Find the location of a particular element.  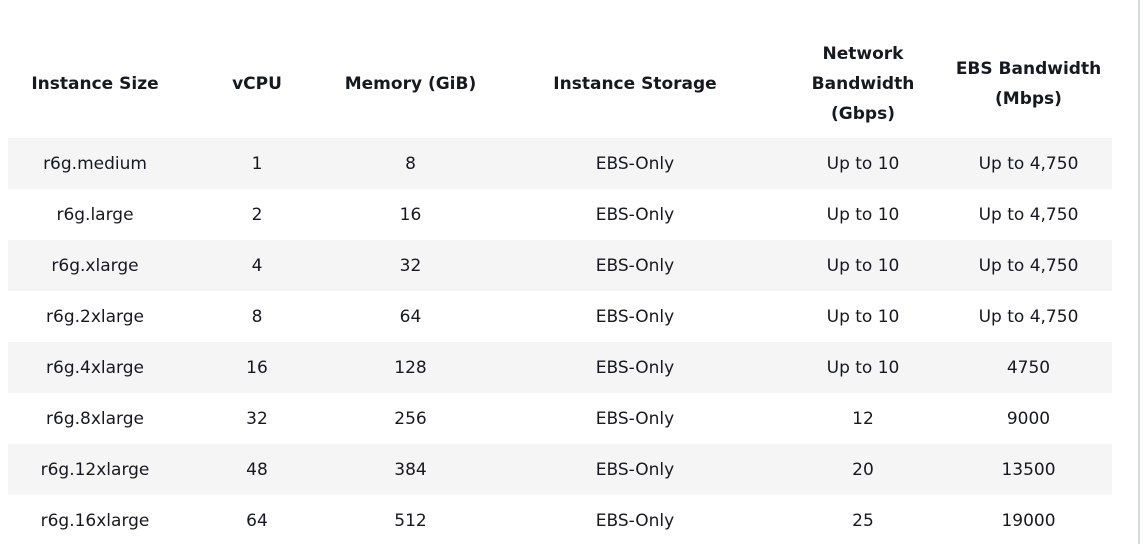

network-bandwidth-cell: 12 is located at coordinates (863, 418).